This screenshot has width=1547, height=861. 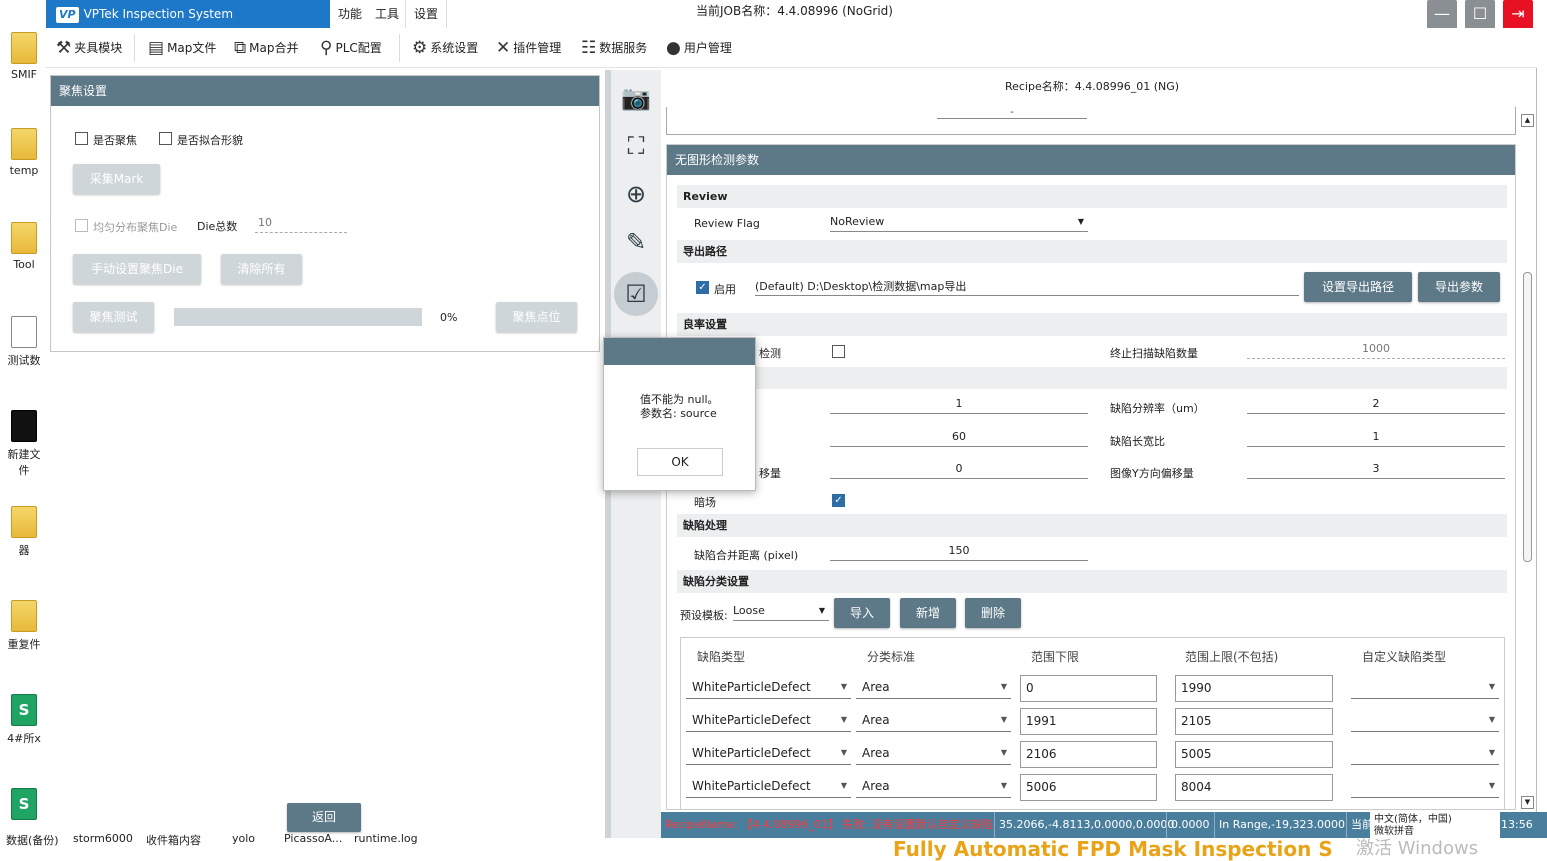 I want to click on minimize-button: —, so click(x=1442, y=14).